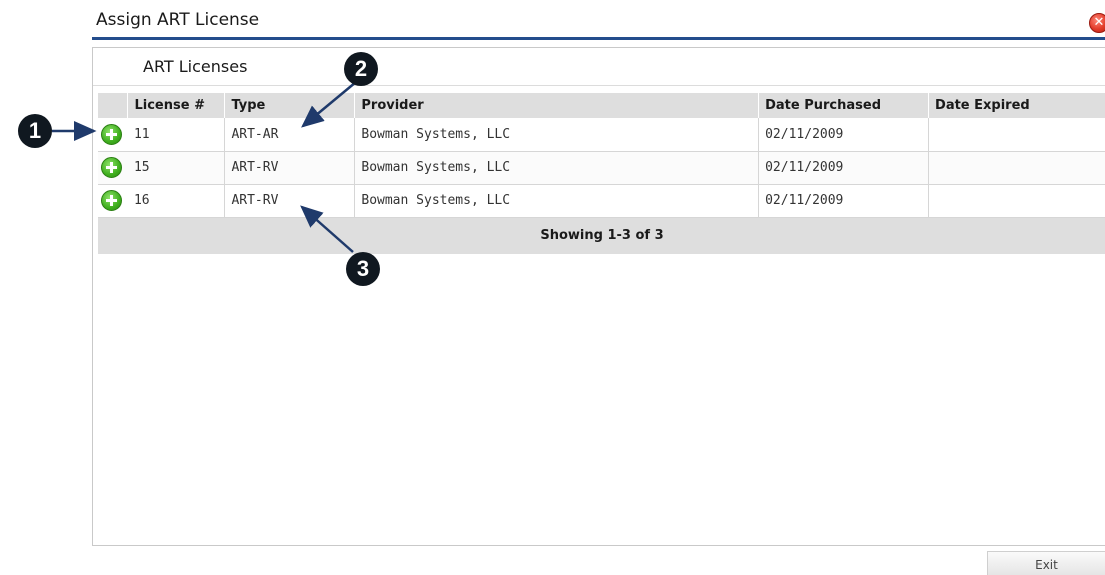 This screenshot has height=575, width=1105. I want to click on callout-badge-3: 3, so click(363, 269).